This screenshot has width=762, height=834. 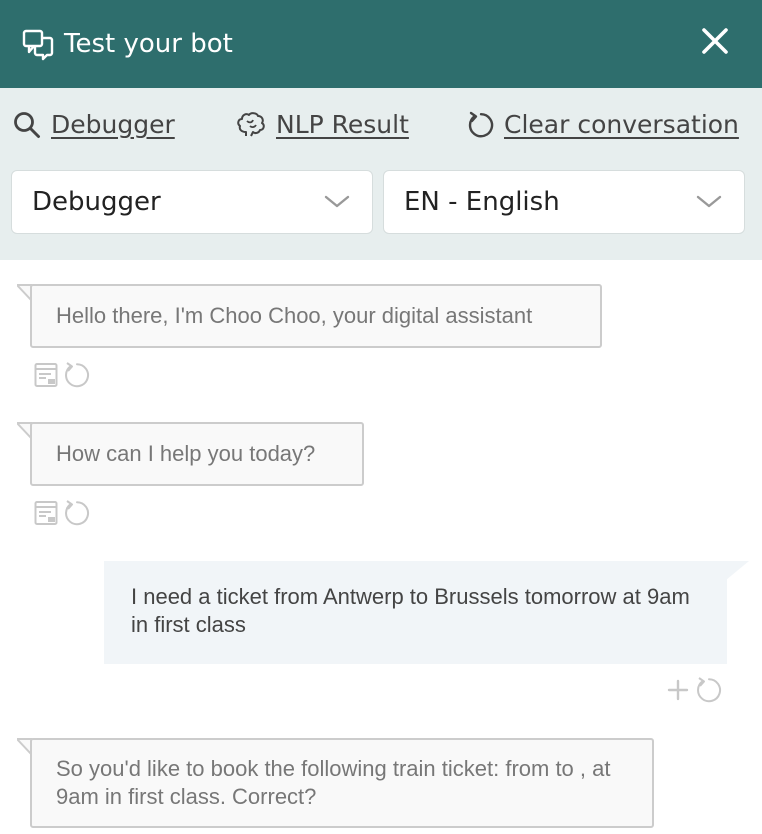 I want to click on brain-icon, so click(x=251, y=123).